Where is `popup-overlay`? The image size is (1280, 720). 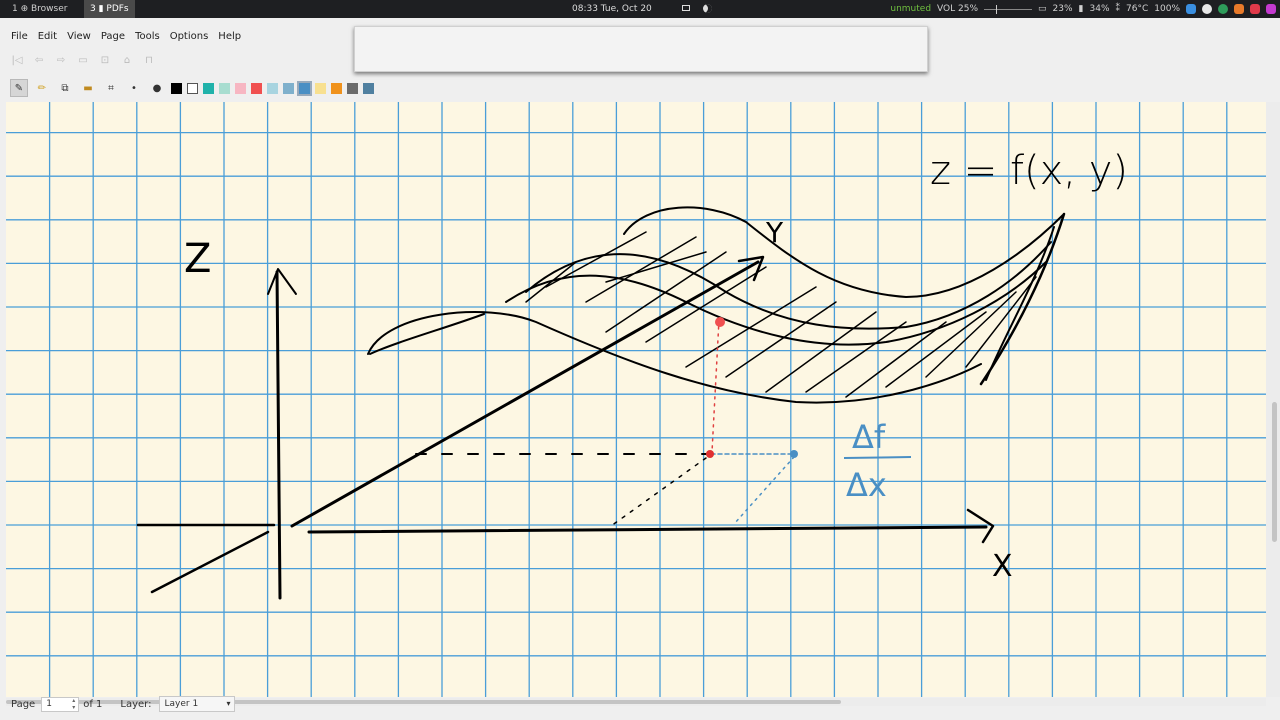 popup-overlay is located at coordinates (641, 49).